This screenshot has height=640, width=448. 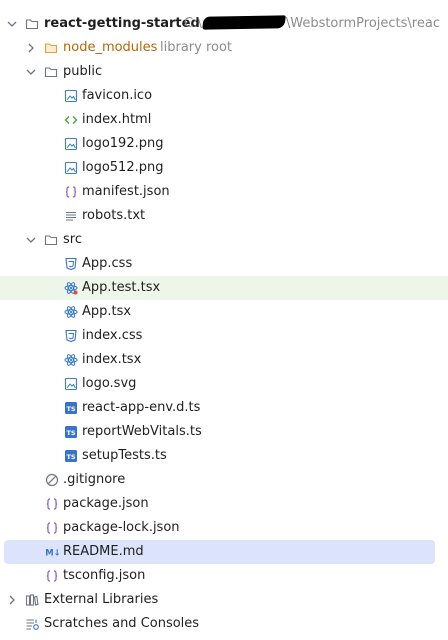 I want to click on tree-row-file: logo.svg, so click(x=224, y=384).